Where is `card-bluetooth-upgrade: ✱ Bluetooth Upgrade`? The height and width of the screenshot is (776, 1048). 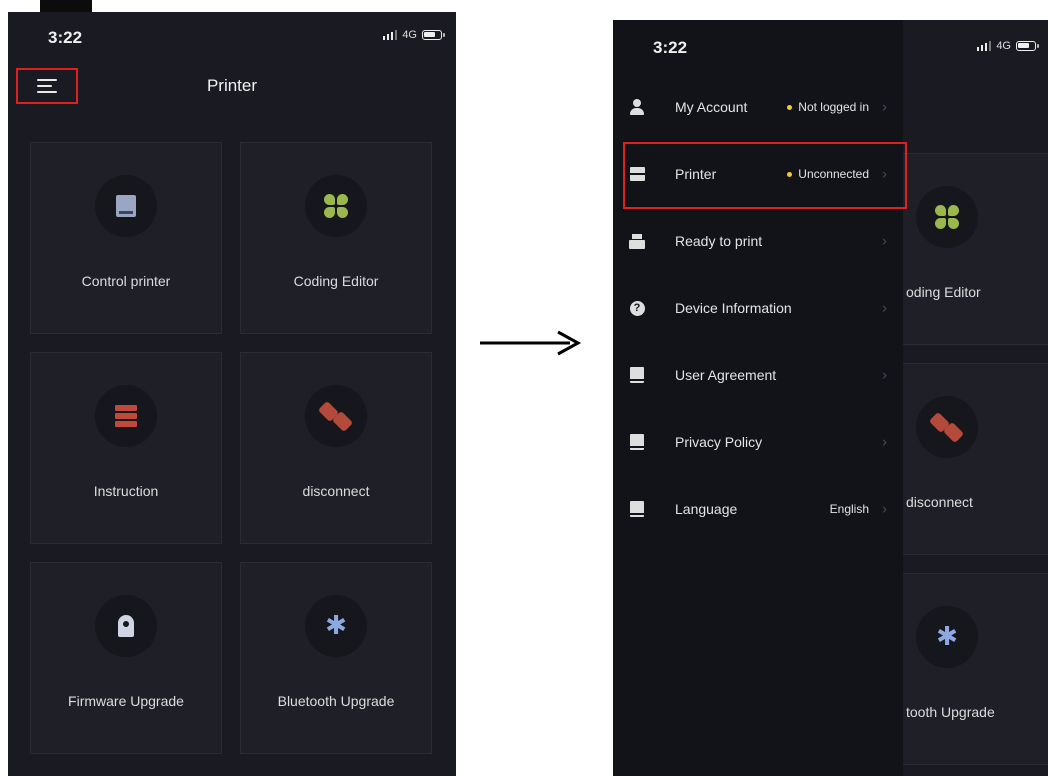
card-bluetooth-upgrade: ✱ Bluetooth Upgrade is located at coordinates (336, 658).